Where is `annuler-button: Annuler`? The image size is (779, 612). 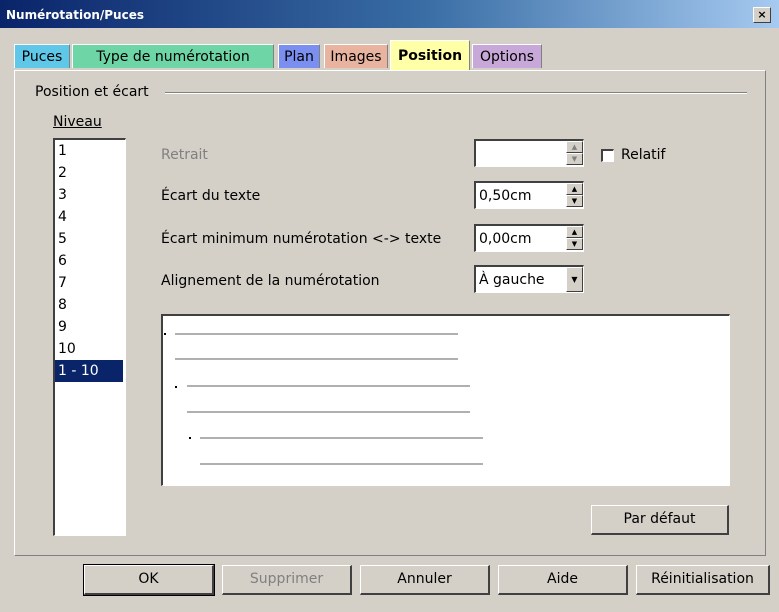
annuler-button: Annuler is located at coordinates (425, 580).